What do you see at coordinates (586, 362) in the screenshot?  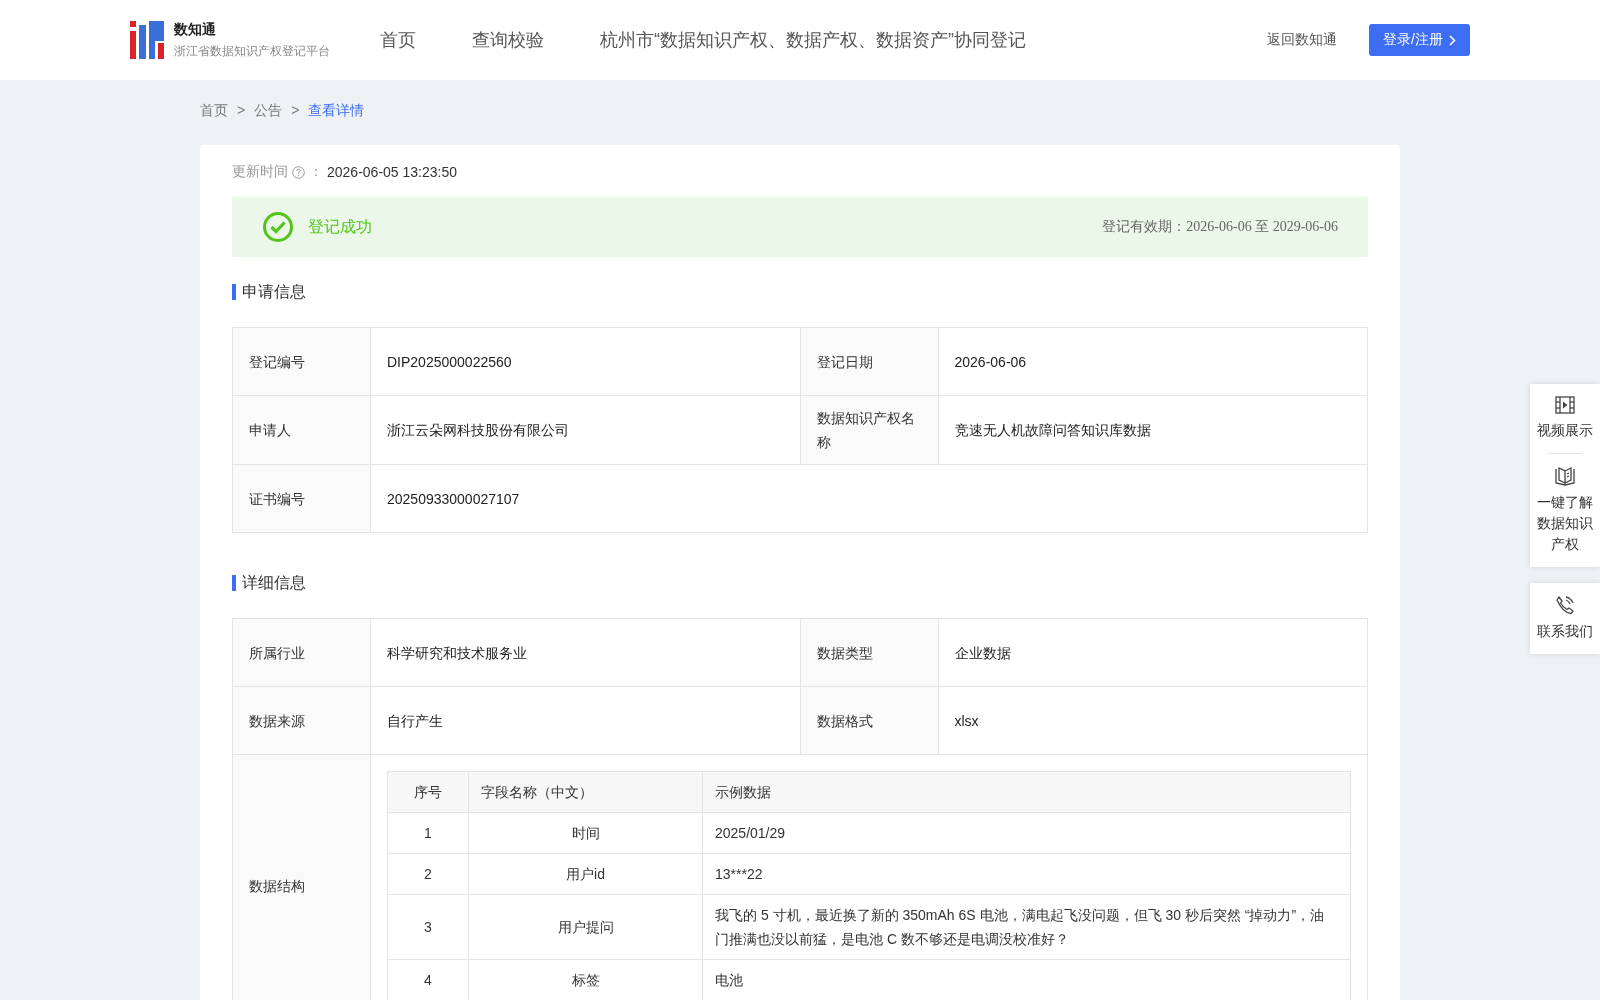 I see `field-value: DIP2025000022560` at bounding box center [586, 362].